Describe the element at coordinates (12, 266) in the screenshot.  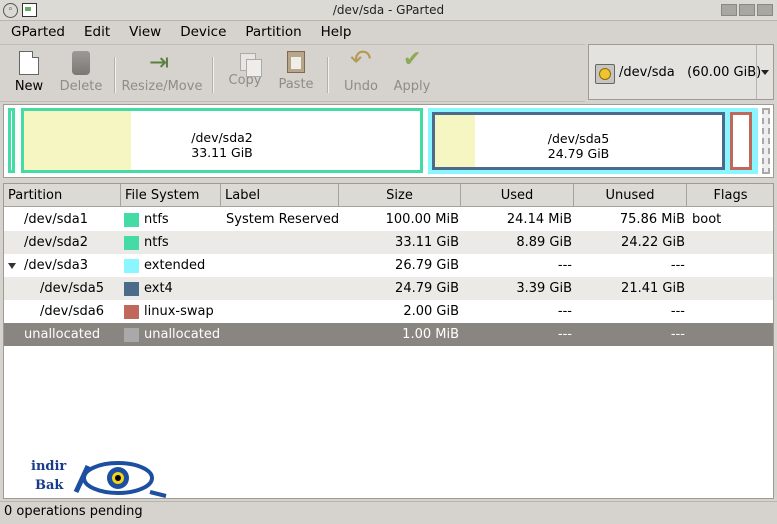
I see `expander-arrow-icon` at that location.